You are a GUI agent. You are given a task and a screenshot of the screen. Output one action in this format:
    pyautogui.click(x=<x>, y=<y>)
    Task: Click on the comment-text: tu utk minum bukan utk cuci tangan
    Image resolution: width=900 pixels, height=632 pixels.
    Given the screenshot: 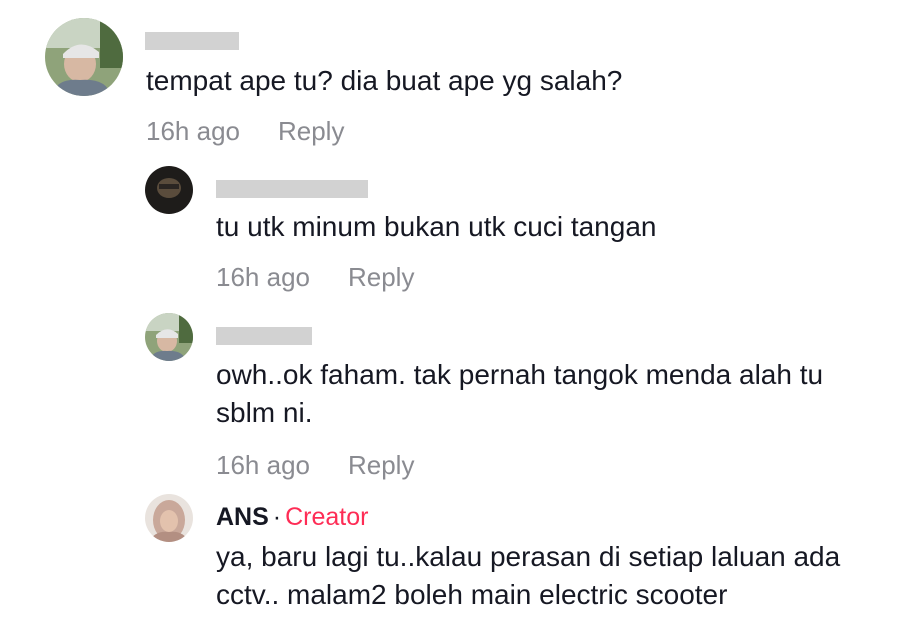 What is the action you would take?
    pyautogui.click(x=436, y=226)
    